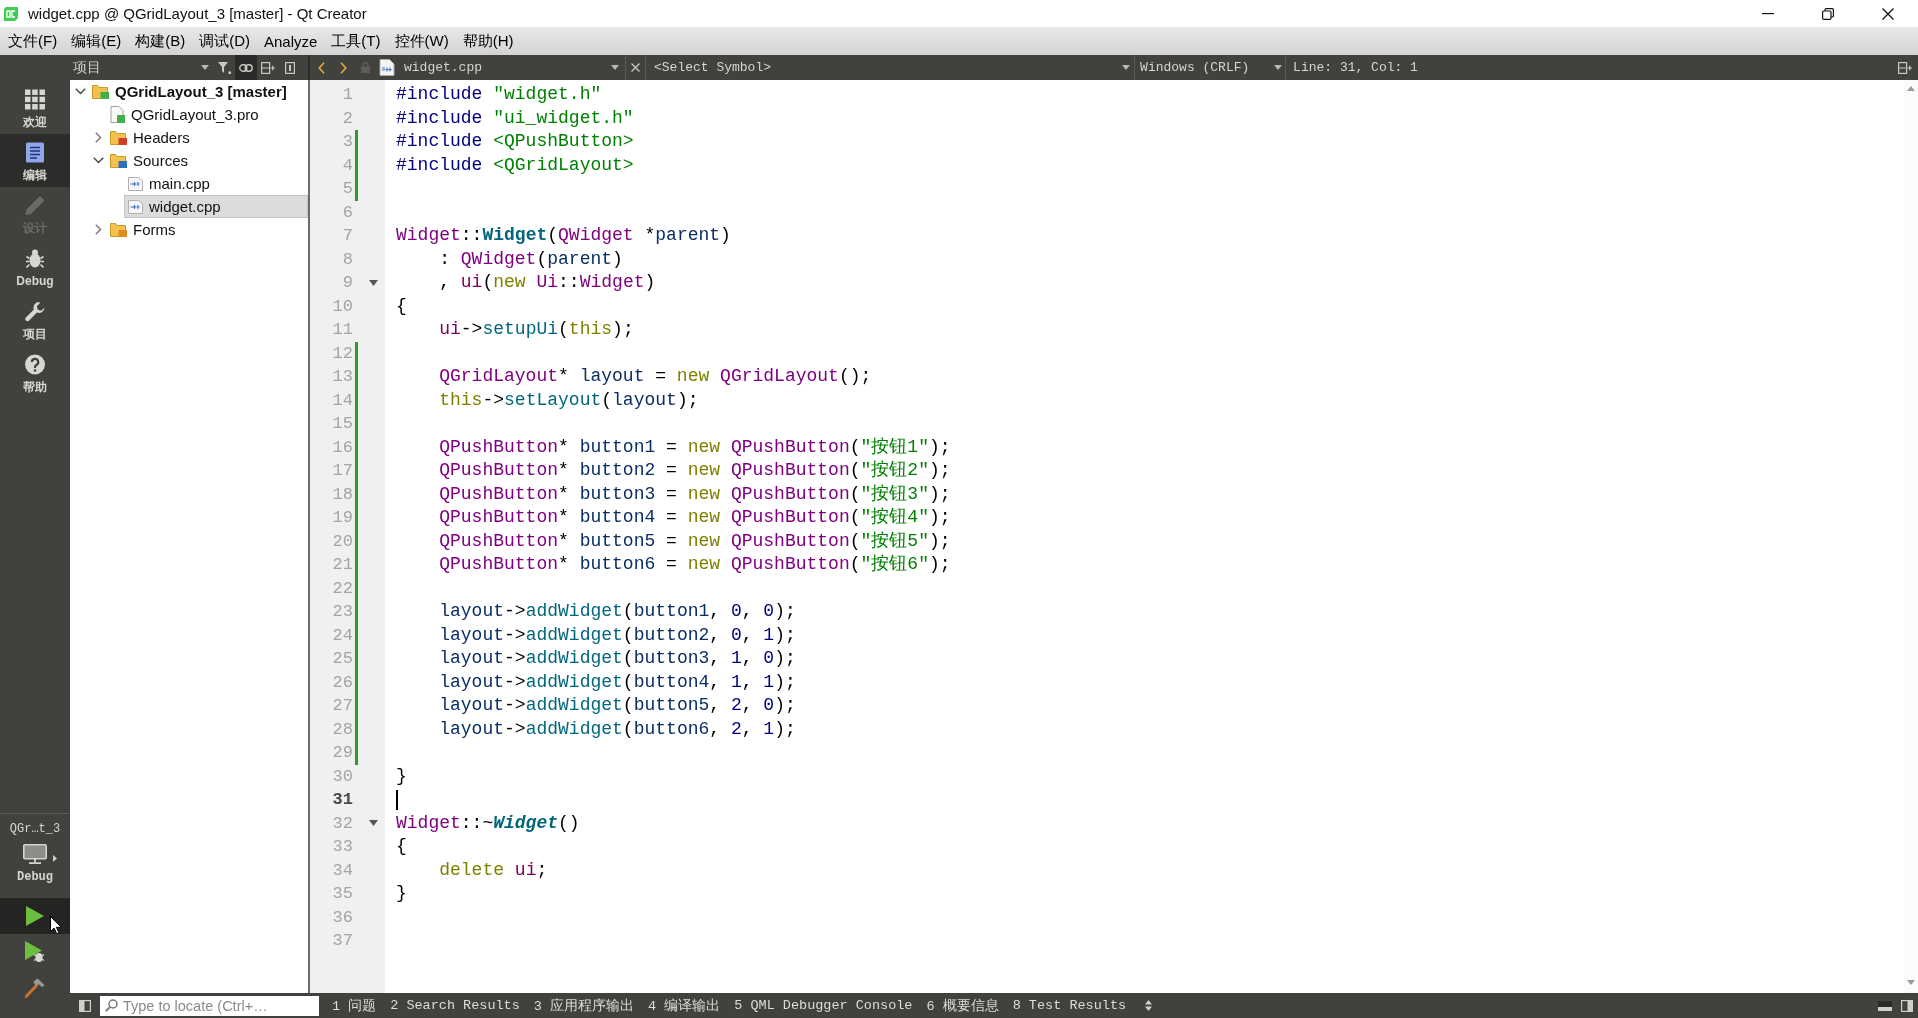 The height and width of the screenshot is (1018, 1918). I want to click on code-line: #include <QGridLayout>, so click(515, 165).